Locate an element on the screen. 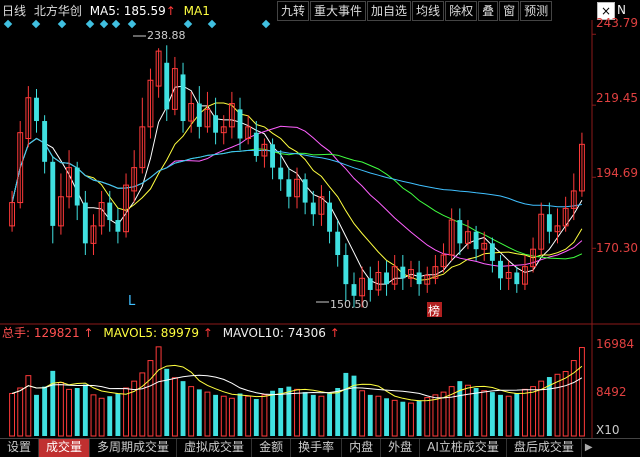 The image size is (640, 457). tab-outer-volume: 外盘 is located at coordinates (401, 448).